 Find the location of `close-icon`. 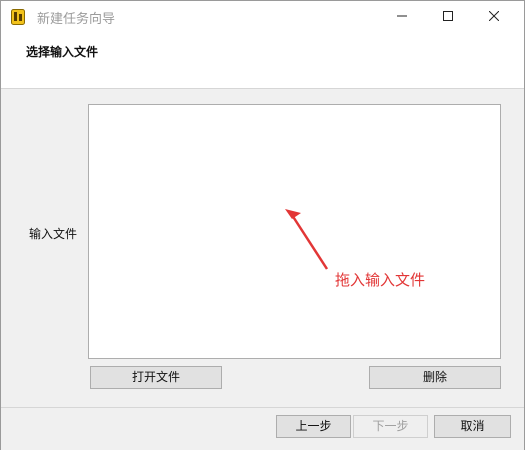

close-icon is located at coordinates (494, 16).